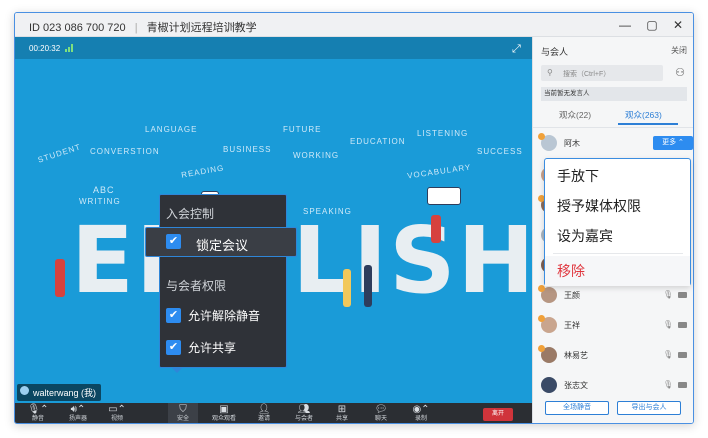 Image resolution: width=708 pixels, height=438 pixels. I want to click on share-button: ⊞ 共享, so click(342, 413).